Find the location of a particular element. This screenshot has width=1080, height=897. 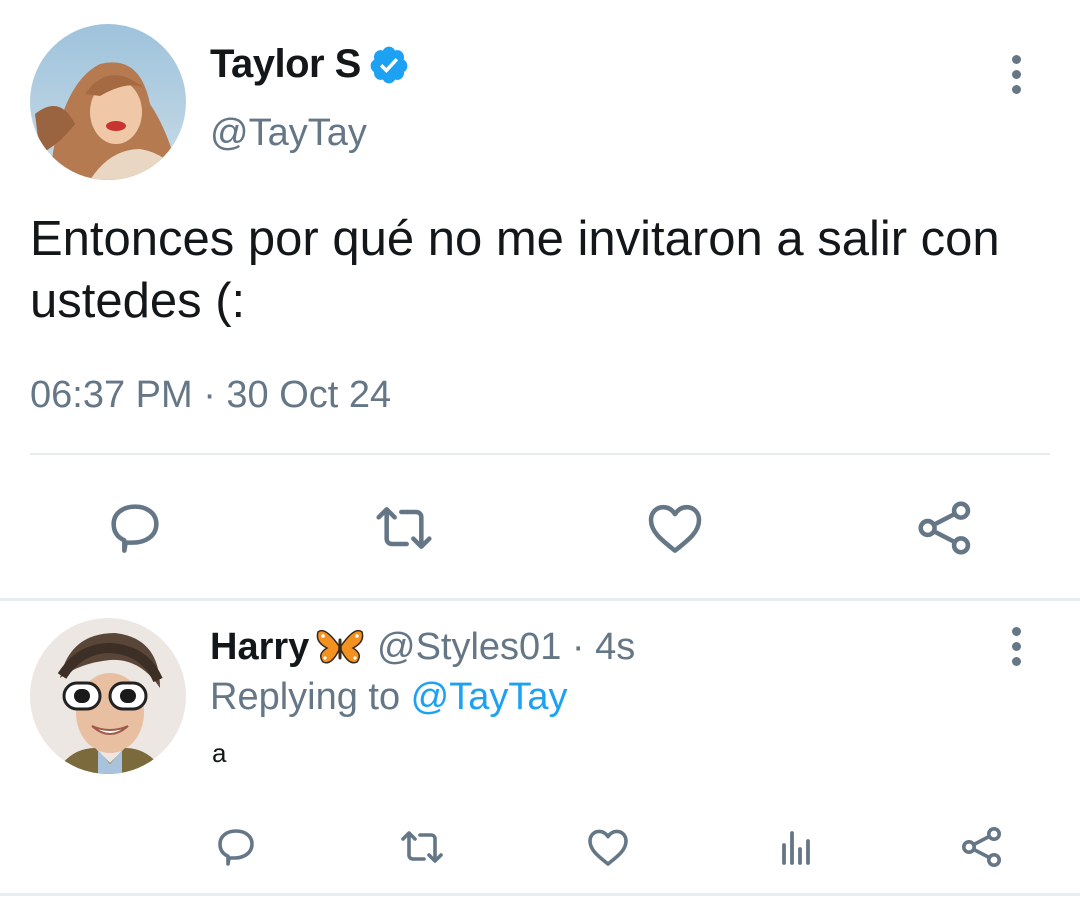

tweet-timestamp: 06:37 PM · 30 Oct 24 is located at coordinates (211, 395).